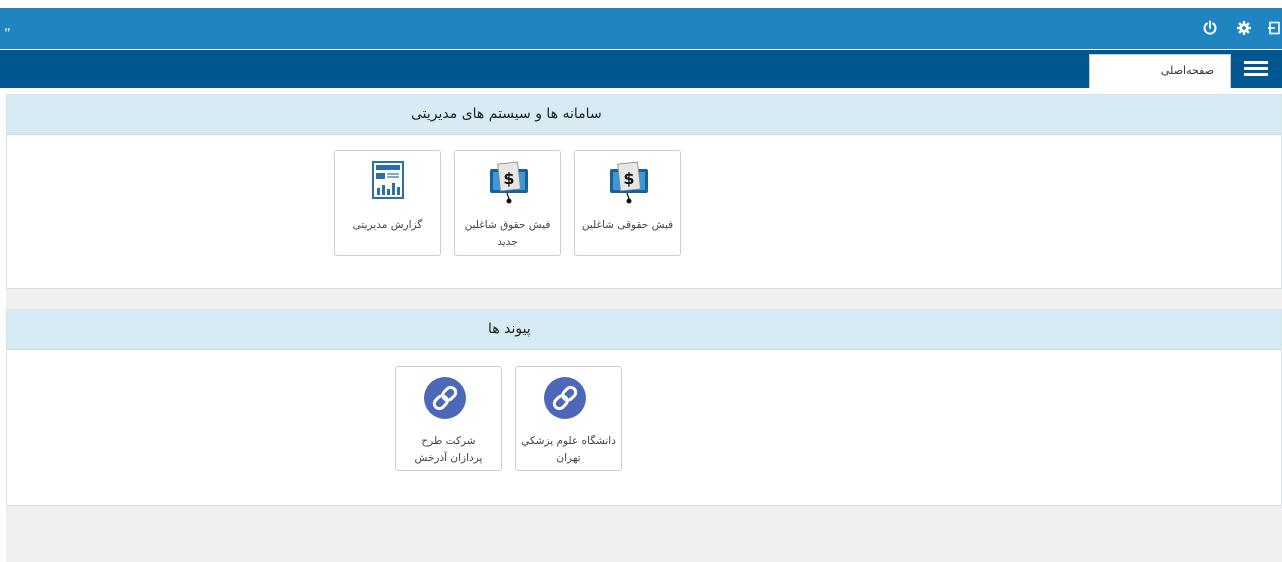 The height and width of the screenshot is (562, 1282). I want to click on tile-link-tums: دانشگاه علوم پزشكي تهران, so click(568, 418).